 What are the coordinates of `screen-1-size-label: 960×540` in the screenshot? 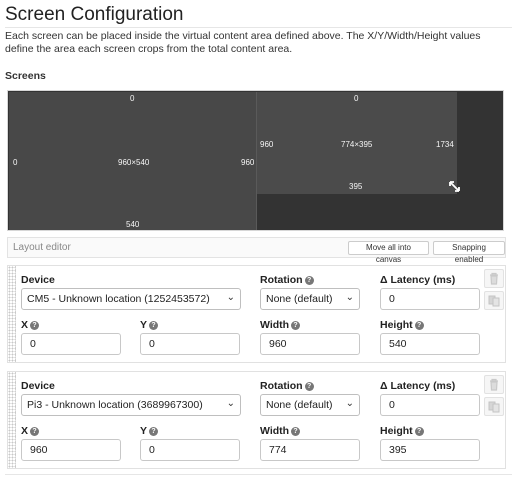 It's located at (134, 162).